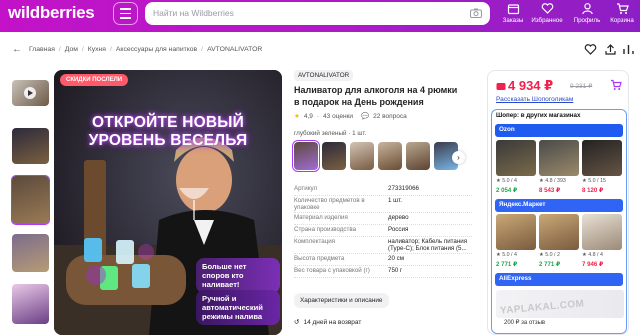 The width and height of the screenshot is (640, 335). What do you see at coordinates (30, 200) in the screenshot?
I see `thumbnail-selected` at bounding box center [30, 200].